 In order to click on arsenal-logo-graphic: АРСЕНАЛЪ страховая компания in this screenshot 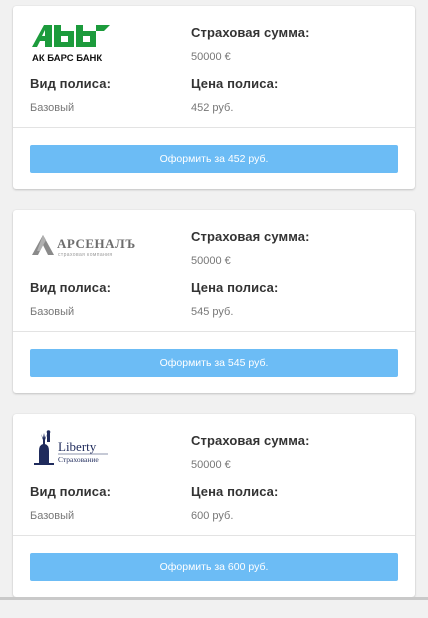, I will do `click(84, 246)`.